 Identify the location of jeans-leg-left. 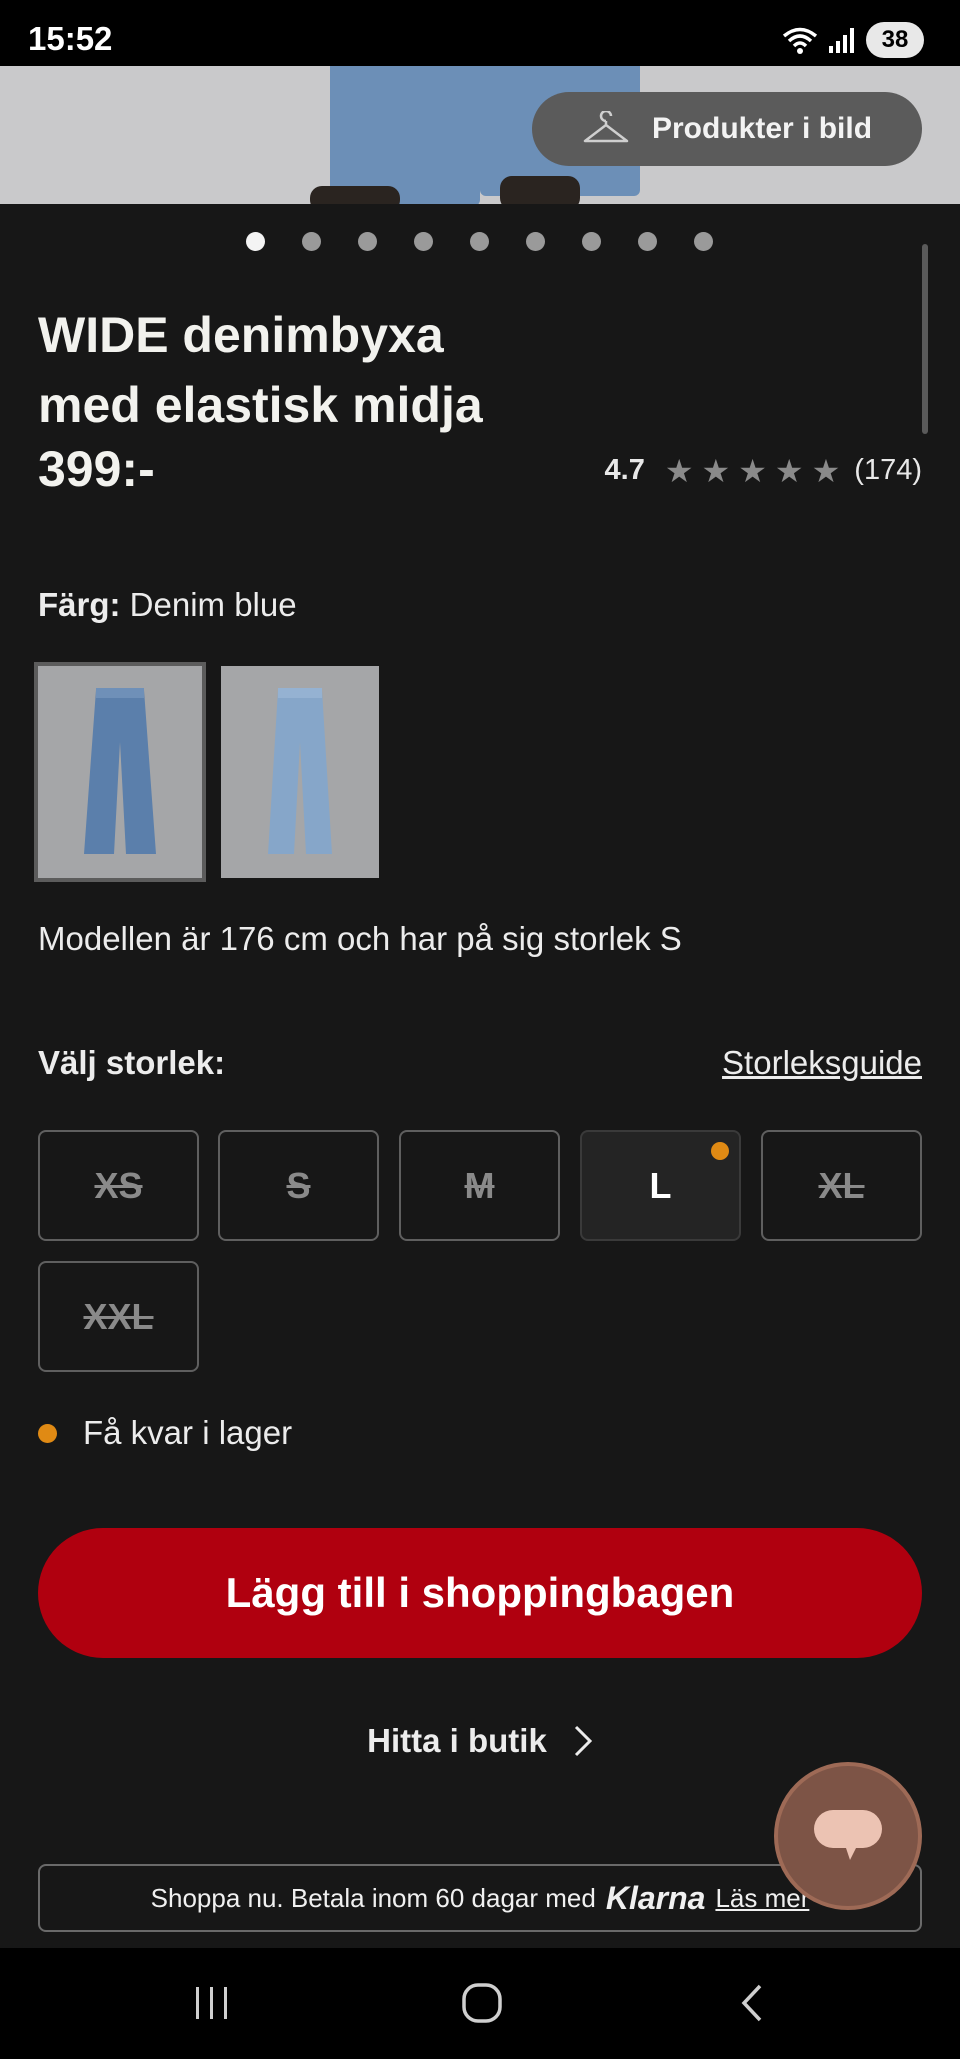
(405, 135).